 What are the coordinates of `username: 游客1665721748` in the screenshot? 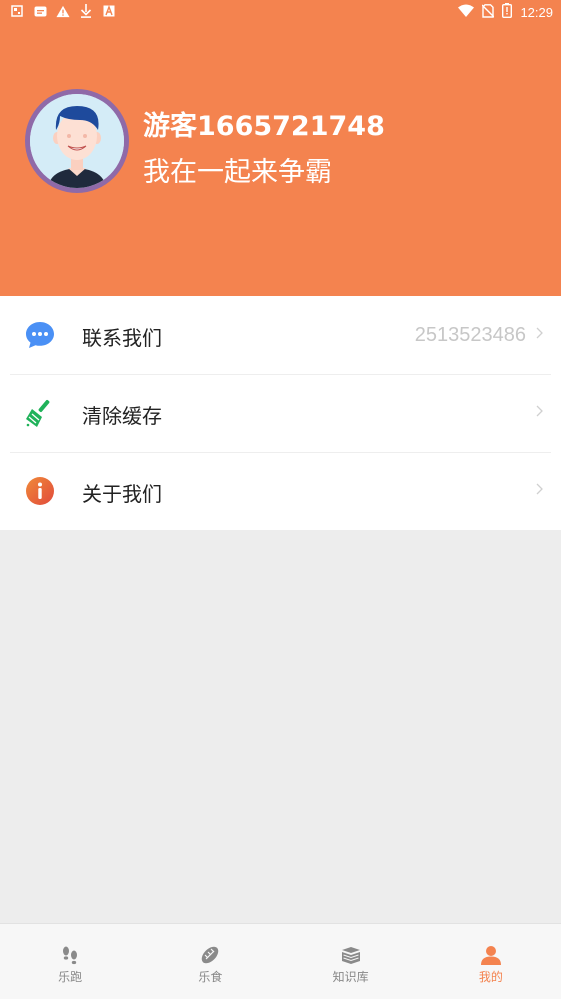 It's located at (264, 126).